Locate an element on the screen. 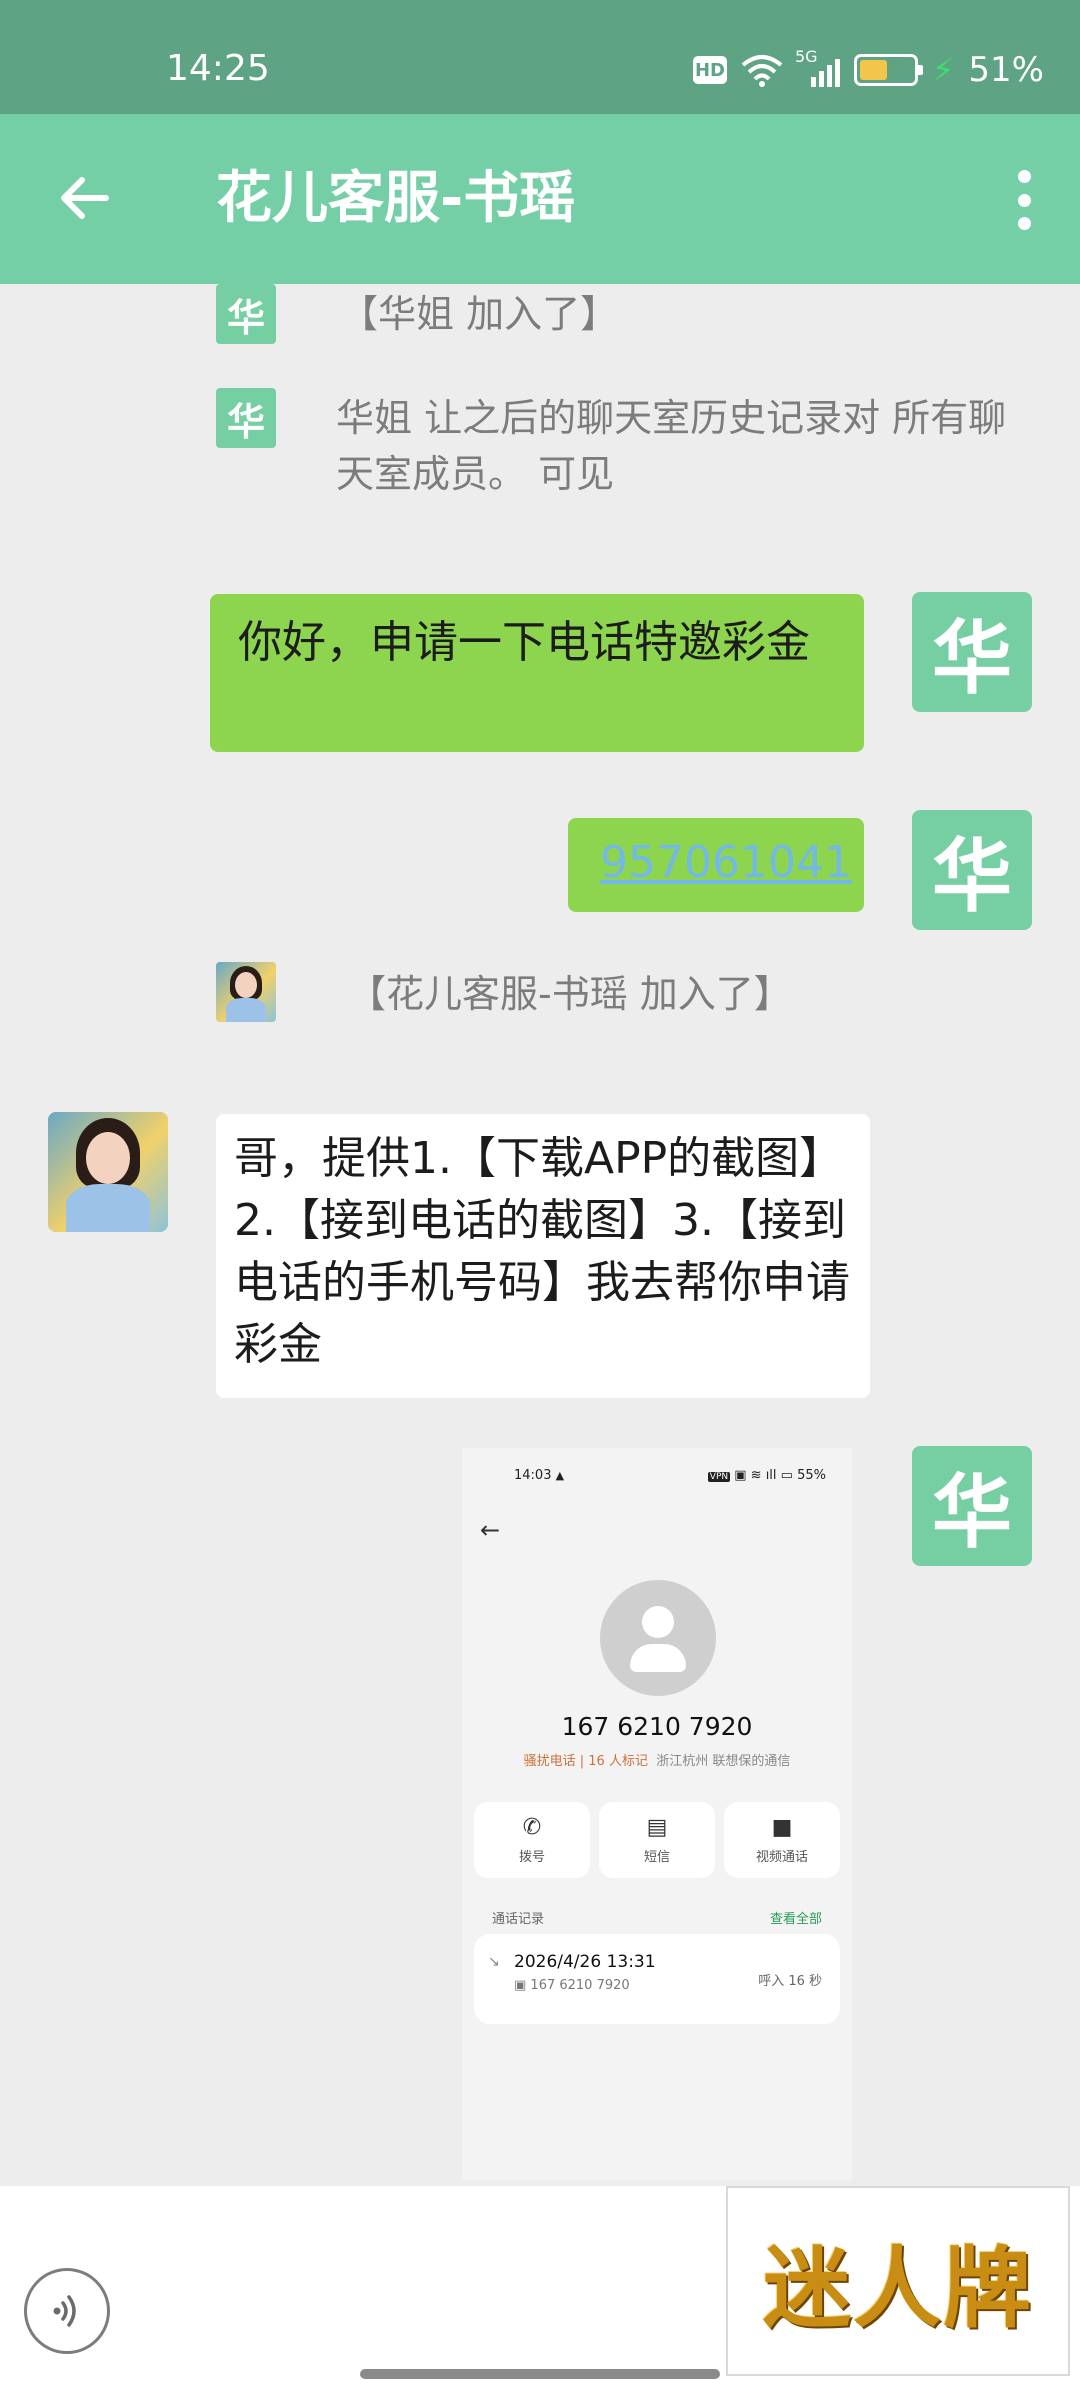 This screenshot has width=1080, height=2400. dial-button: ✆ 拨号 is located at coordinates (532, 1840).